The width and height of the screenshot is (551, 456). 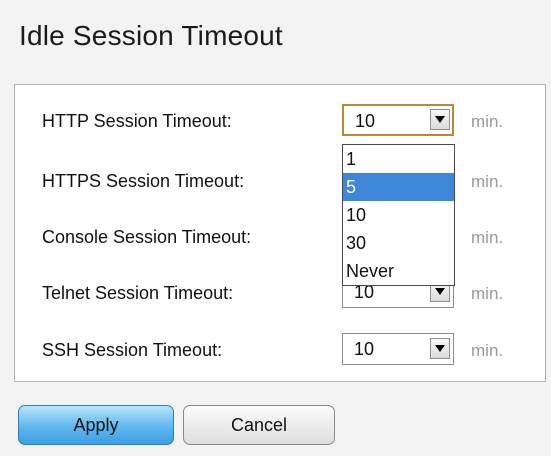 I want to click on http-timeout-unit: min., so click(x=487, y=121).